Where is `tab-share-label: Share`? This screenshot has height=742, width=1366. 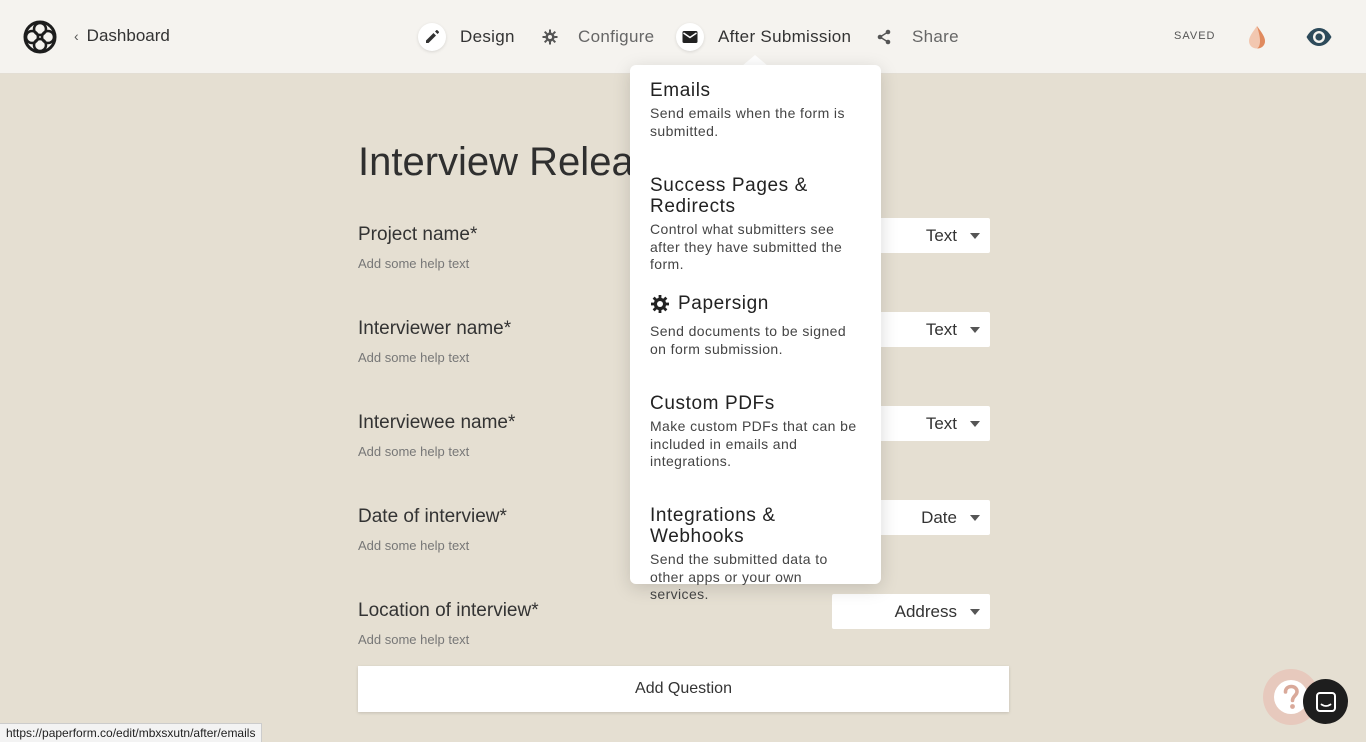
tab-share-label: Share is located at coordinates (935, 36).